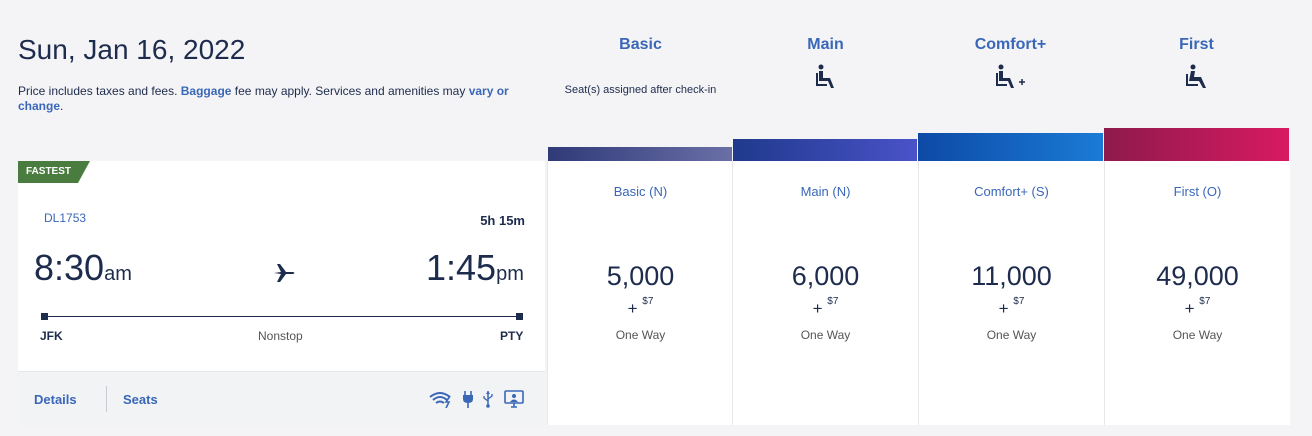  I want to click on page-date: Sun, Jan 16, 2022, so click(132, 49).